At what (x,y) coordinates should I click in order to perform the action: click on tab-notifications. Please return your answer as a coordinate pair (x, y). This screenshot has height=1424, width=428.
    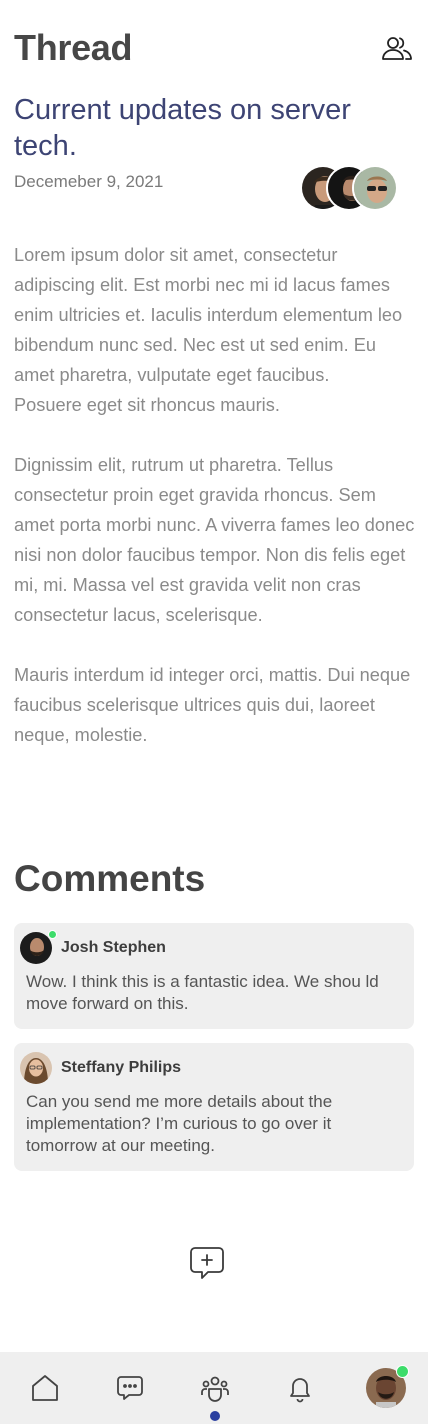
    Looking at the image, I should click on (300, 1388).